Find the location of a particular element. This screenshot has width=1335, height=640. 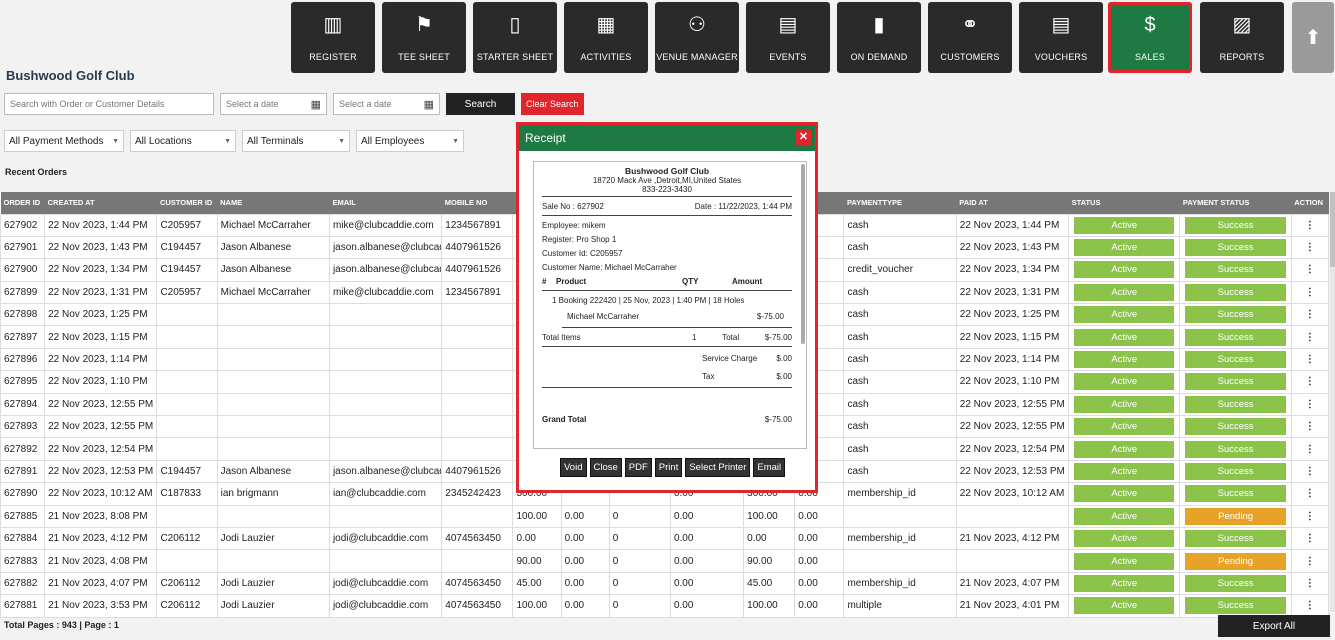

table-cell: cash is located at coordinates (900, 247).